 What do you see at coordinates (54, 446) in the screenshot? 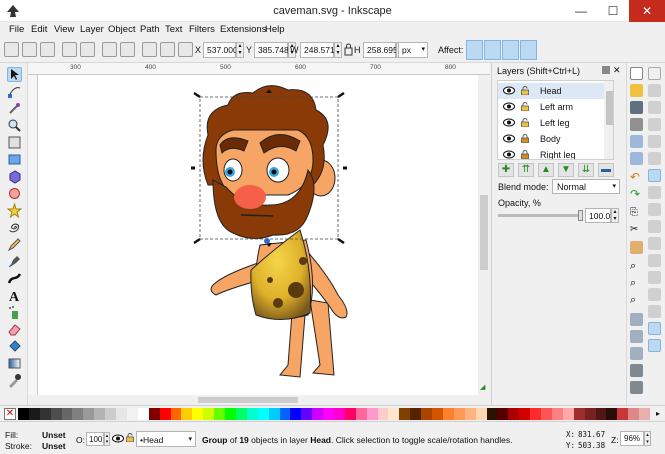
I see `stroke-value: Unset` at bounding box center [54, 446].